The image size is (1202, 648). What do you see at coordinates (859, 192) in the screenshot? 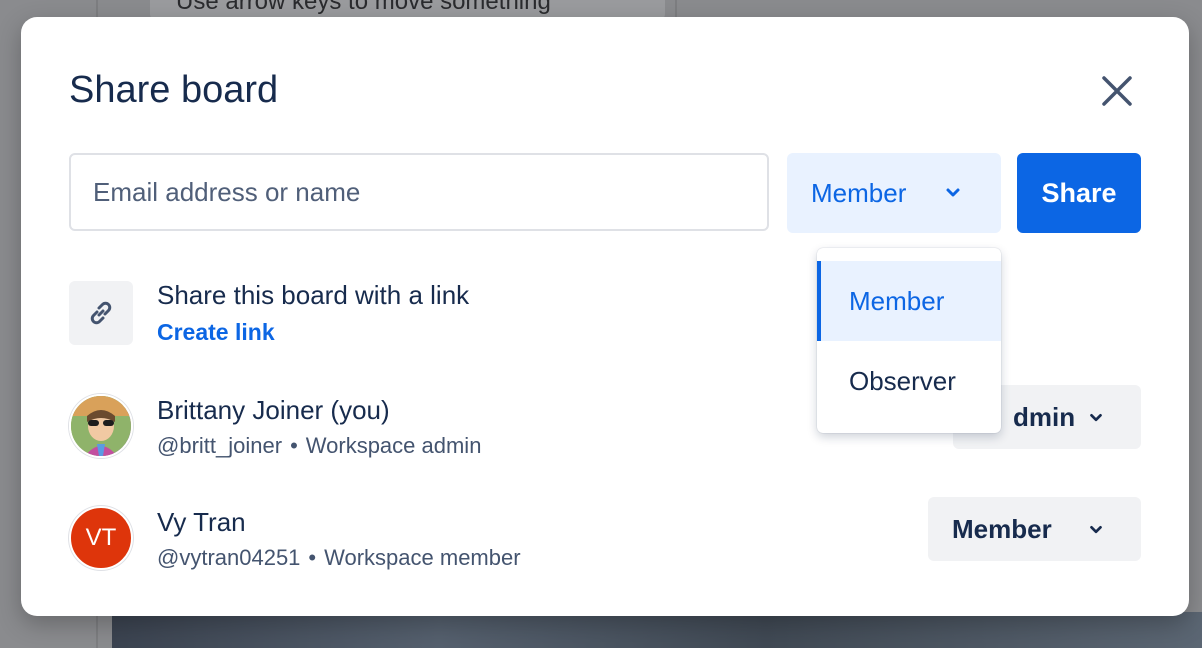
I see `invite-role-label: Member` at bounding box center [859, 192].